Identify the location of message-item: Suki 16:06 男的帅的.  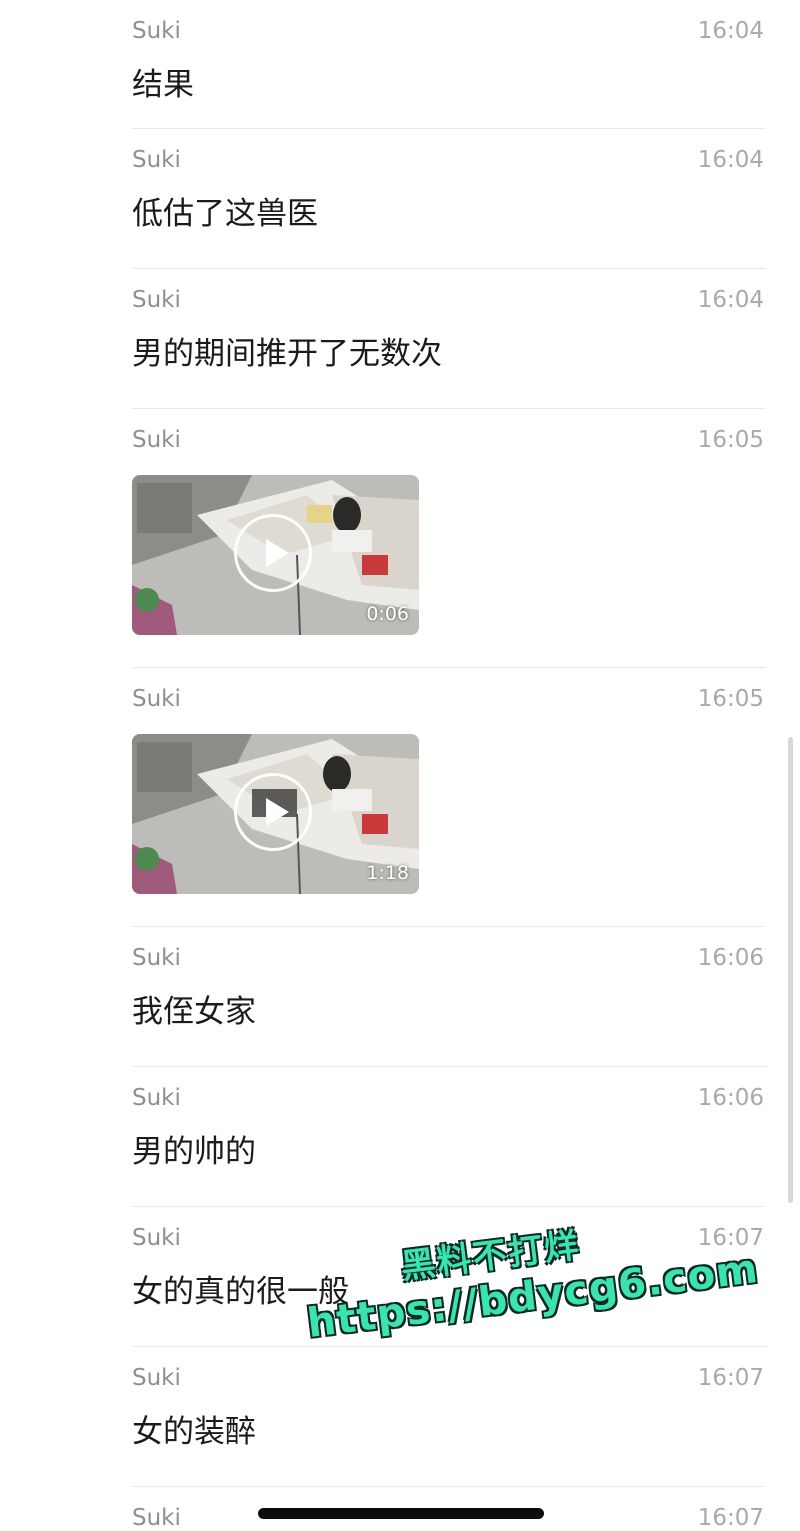
(449, 1137).